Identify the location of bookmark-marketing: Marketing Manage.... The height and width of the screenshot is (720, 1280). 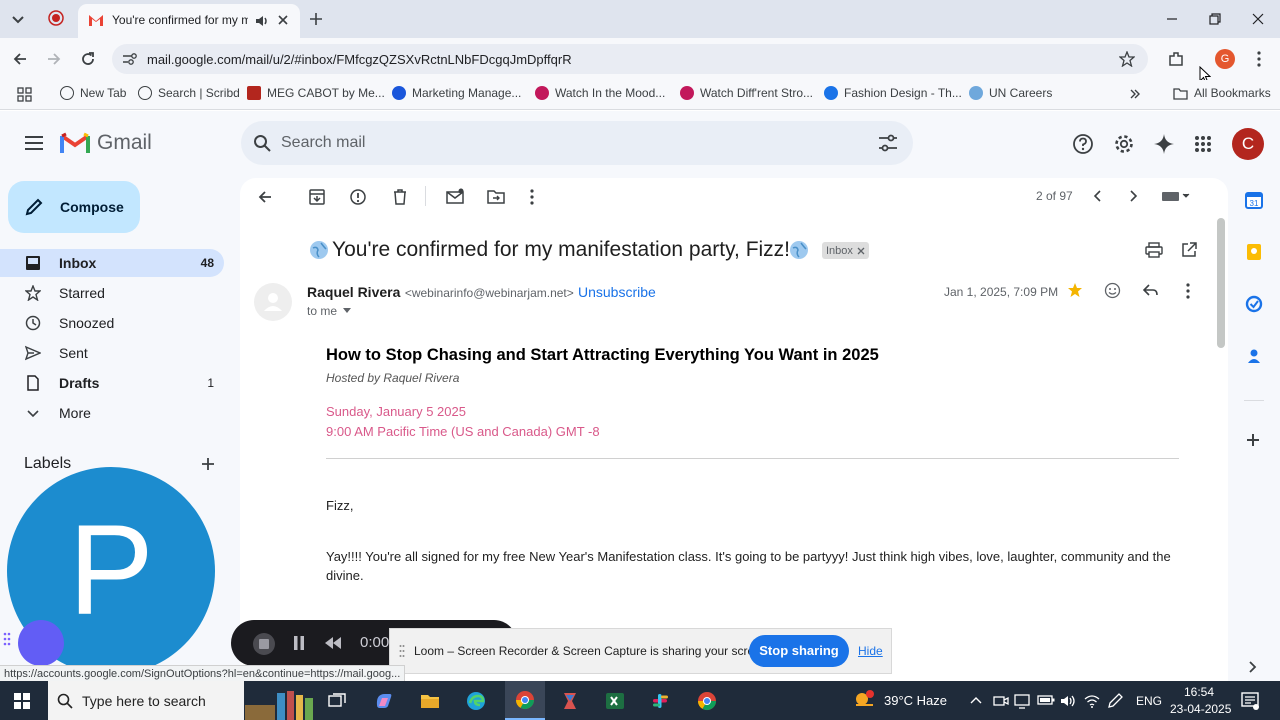
(456, 93).